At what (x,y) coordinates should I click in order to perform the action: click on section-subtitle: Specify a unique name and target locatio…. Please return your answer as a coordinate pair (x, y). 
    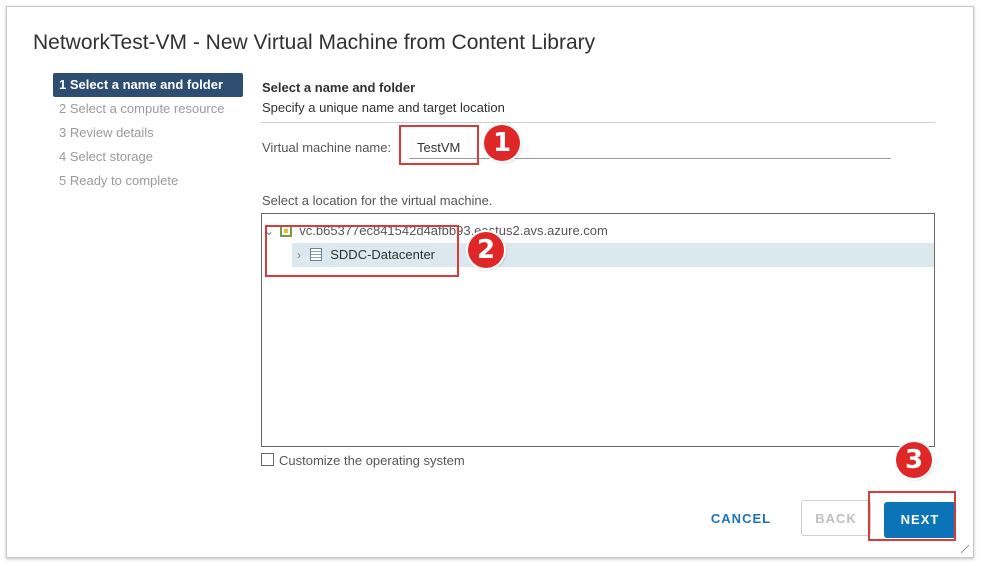
    Looking at the image, I should click on (383, 107).